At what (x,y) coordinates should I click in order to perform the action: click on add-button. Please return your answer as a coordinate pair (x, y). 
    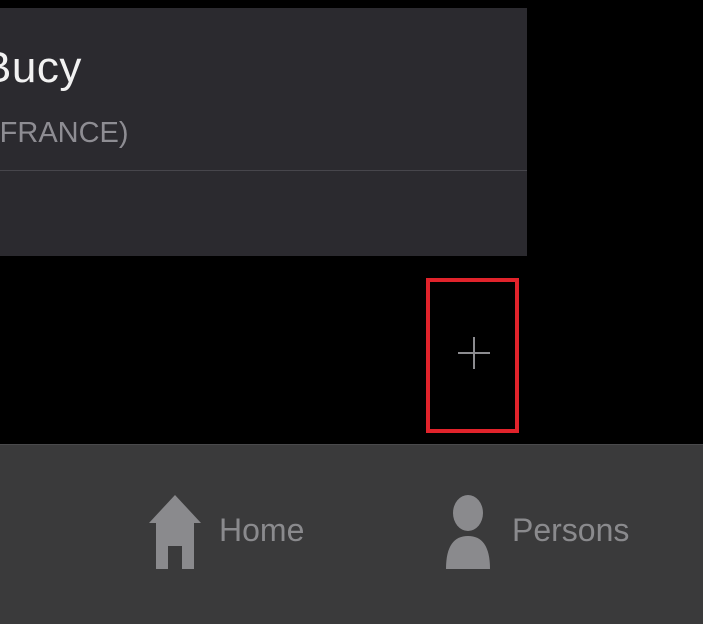
    Looking at the image, I should click on (472, 355).